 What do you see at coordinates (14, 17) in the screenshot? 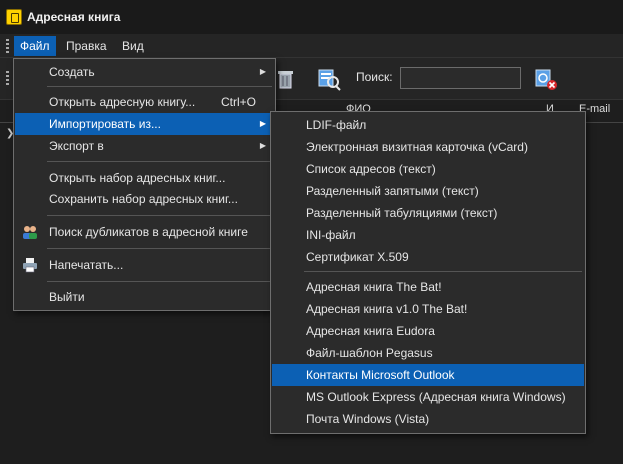
I see `address-book-icon` at bounding box center [14, 17].